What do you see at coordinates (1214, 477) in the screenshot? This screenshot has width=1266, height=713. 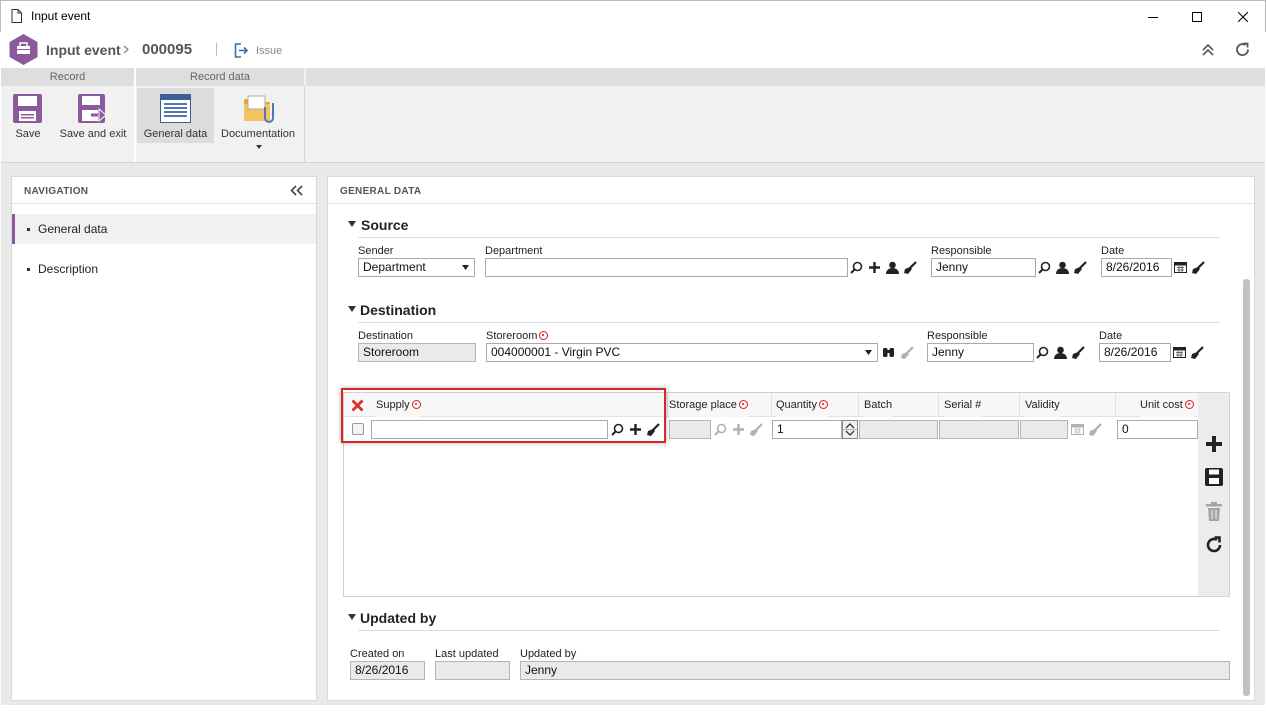 I see `save-row-icon` at bounding box center [1214, 477].